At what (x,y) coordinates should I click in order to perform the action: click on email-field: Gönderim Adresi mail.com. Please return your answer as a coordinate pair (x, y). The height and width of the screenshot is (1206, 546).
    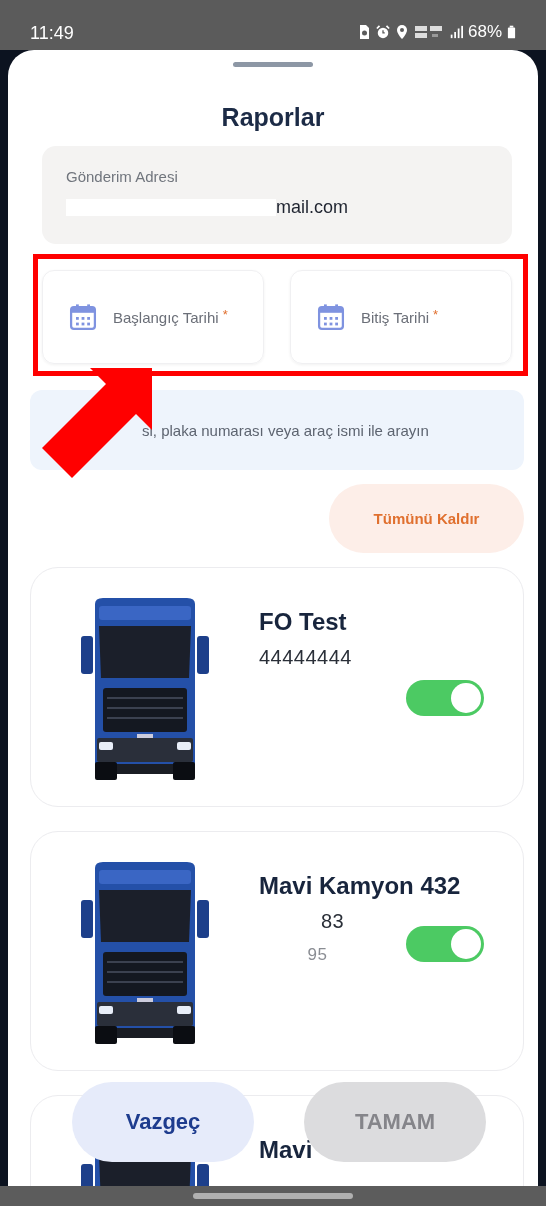
    Looking at the image, I should click on (277, 195).